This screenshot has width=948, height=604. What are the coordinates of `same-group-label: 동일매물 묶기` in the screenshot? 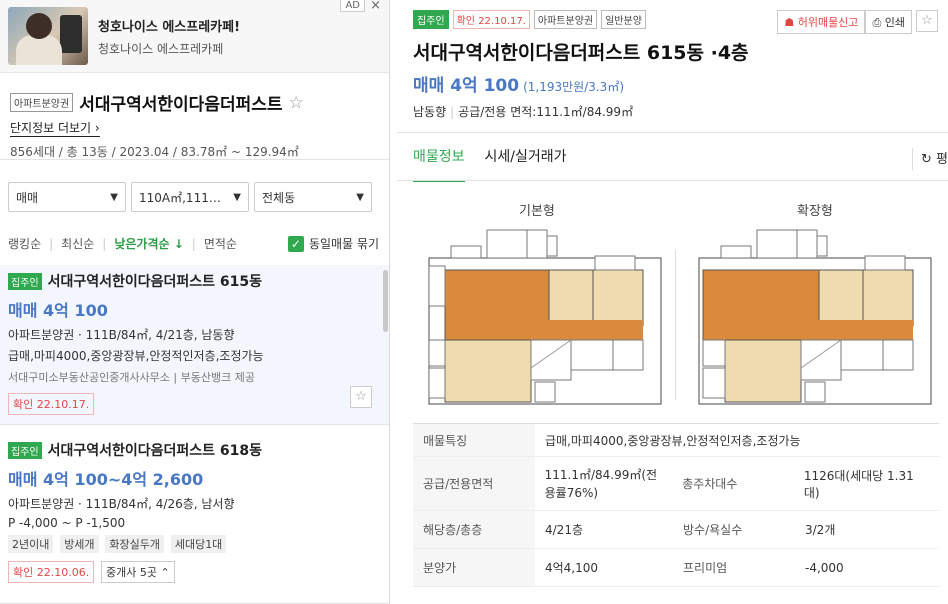 It's located at (343, 244).